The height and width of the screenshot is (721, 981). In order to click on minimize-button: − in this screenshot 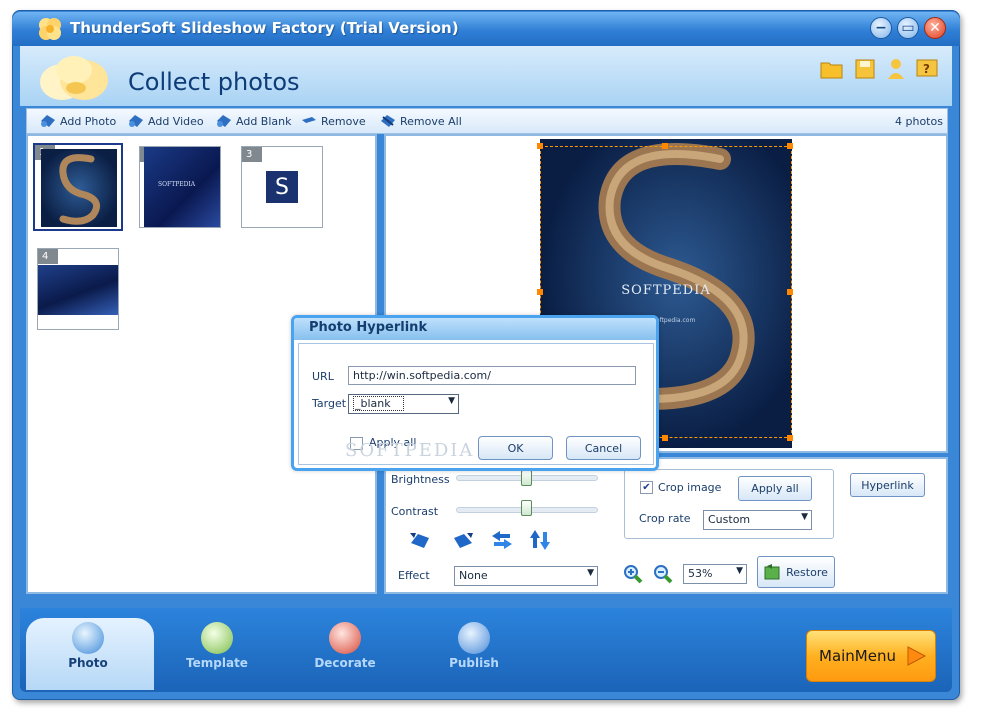, I will do `click(881, 28)`.